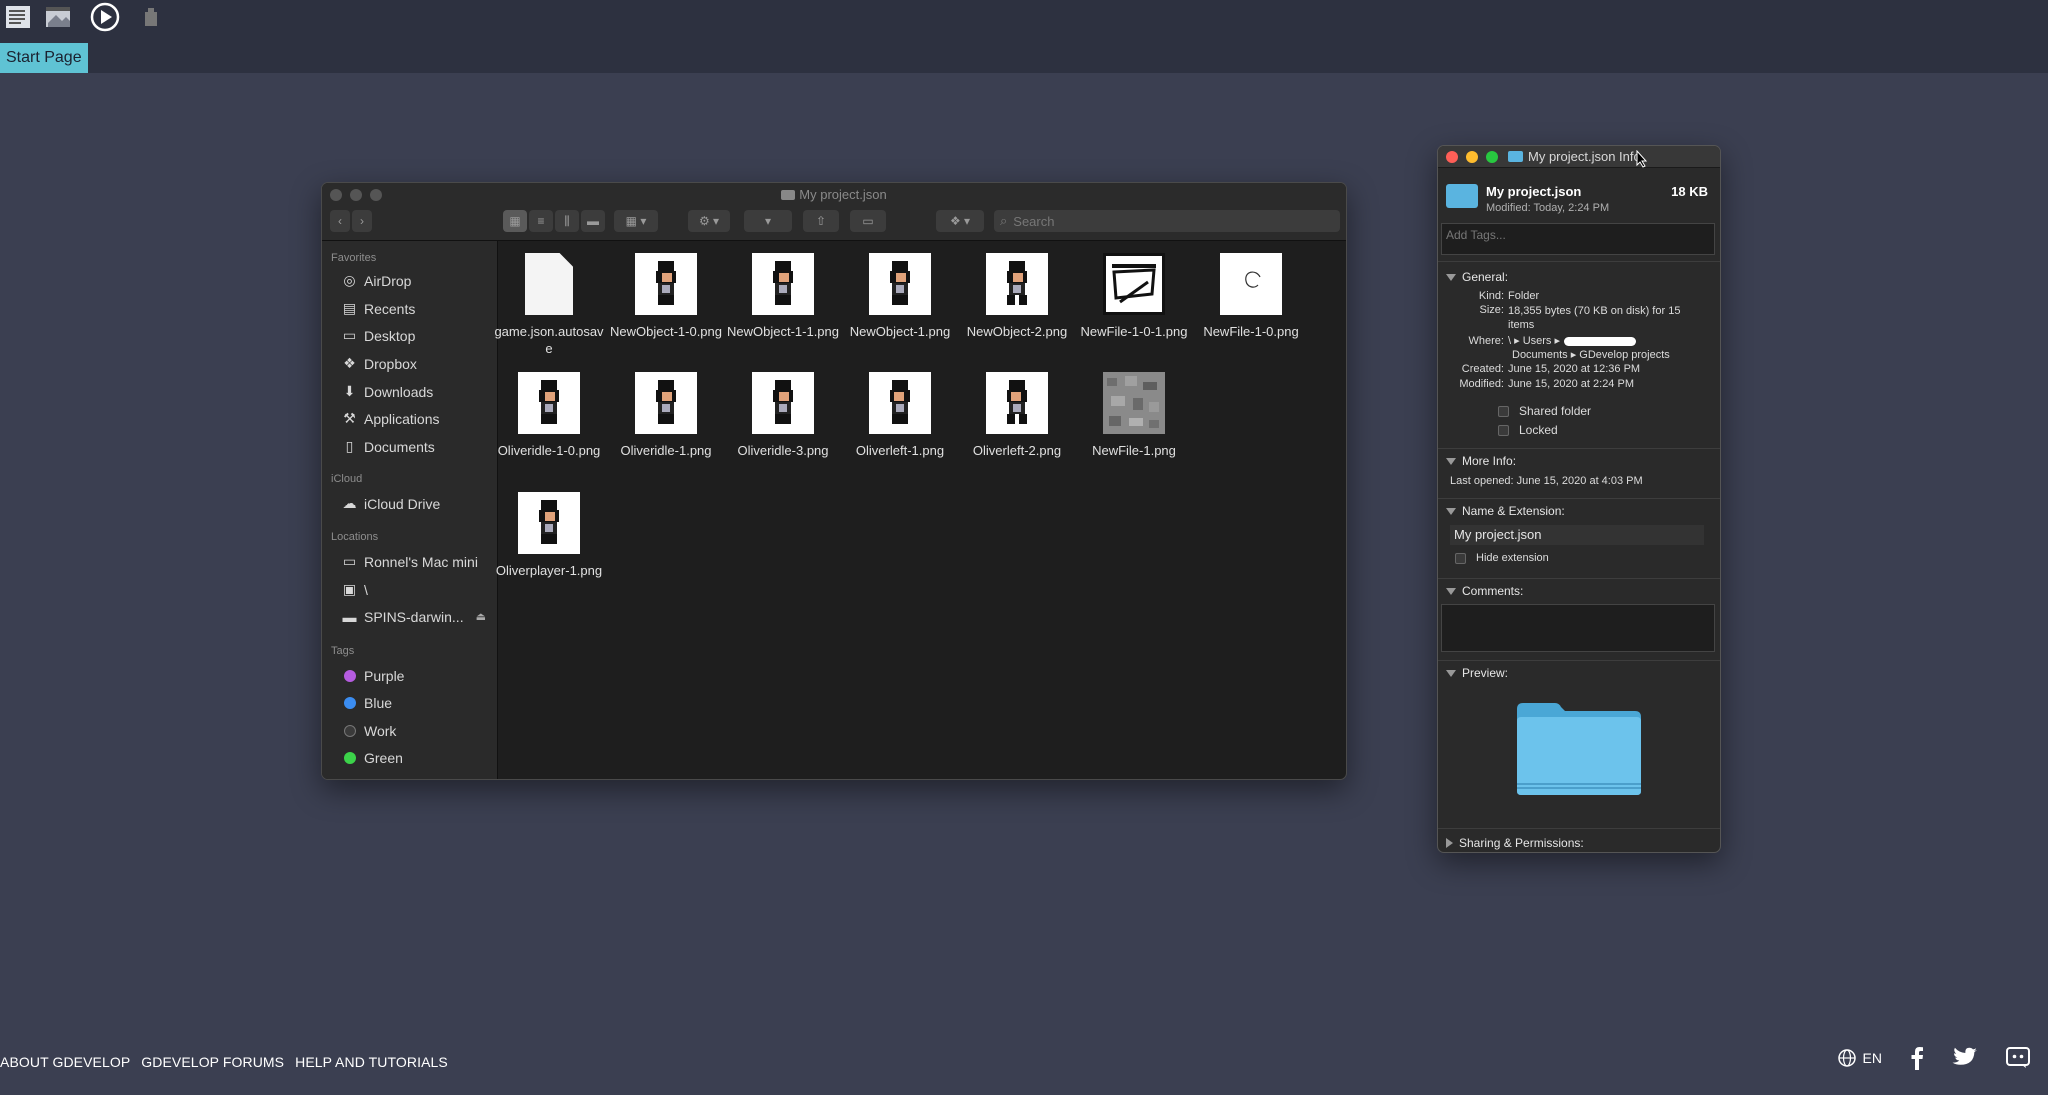 This screenshot has height=1095, width=2048. What do you see at coordinates (1965, 1058) in the screenshot?
I see `twitter-icon` at bounding box center [1965, 1058].